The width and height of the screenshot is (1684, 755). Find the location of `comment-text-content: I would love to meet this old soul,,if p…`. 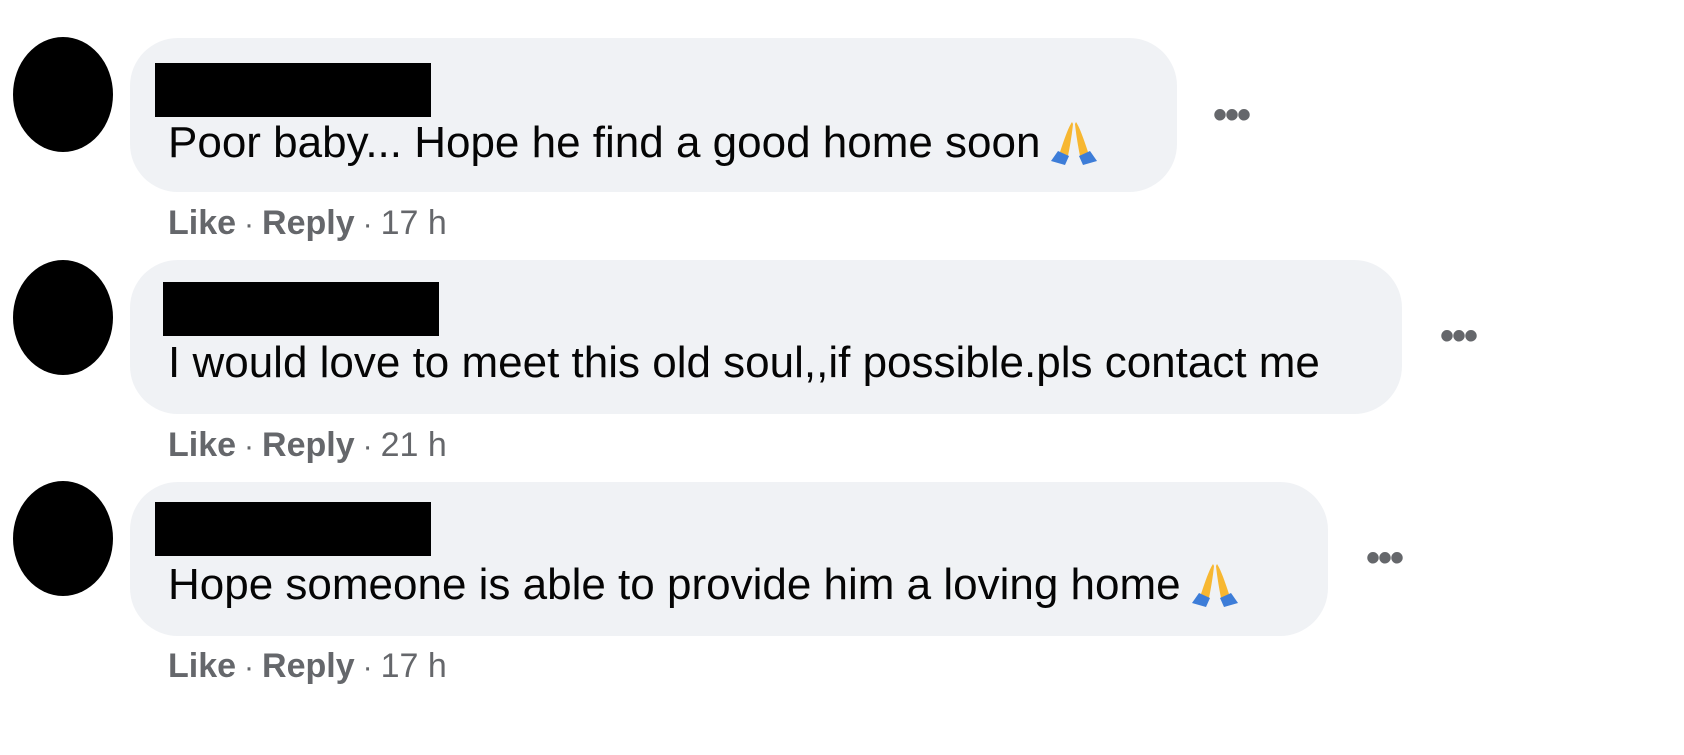

comment-text-content: I would love to meet this old soul,,if p… is located at coordinates (744, 362).